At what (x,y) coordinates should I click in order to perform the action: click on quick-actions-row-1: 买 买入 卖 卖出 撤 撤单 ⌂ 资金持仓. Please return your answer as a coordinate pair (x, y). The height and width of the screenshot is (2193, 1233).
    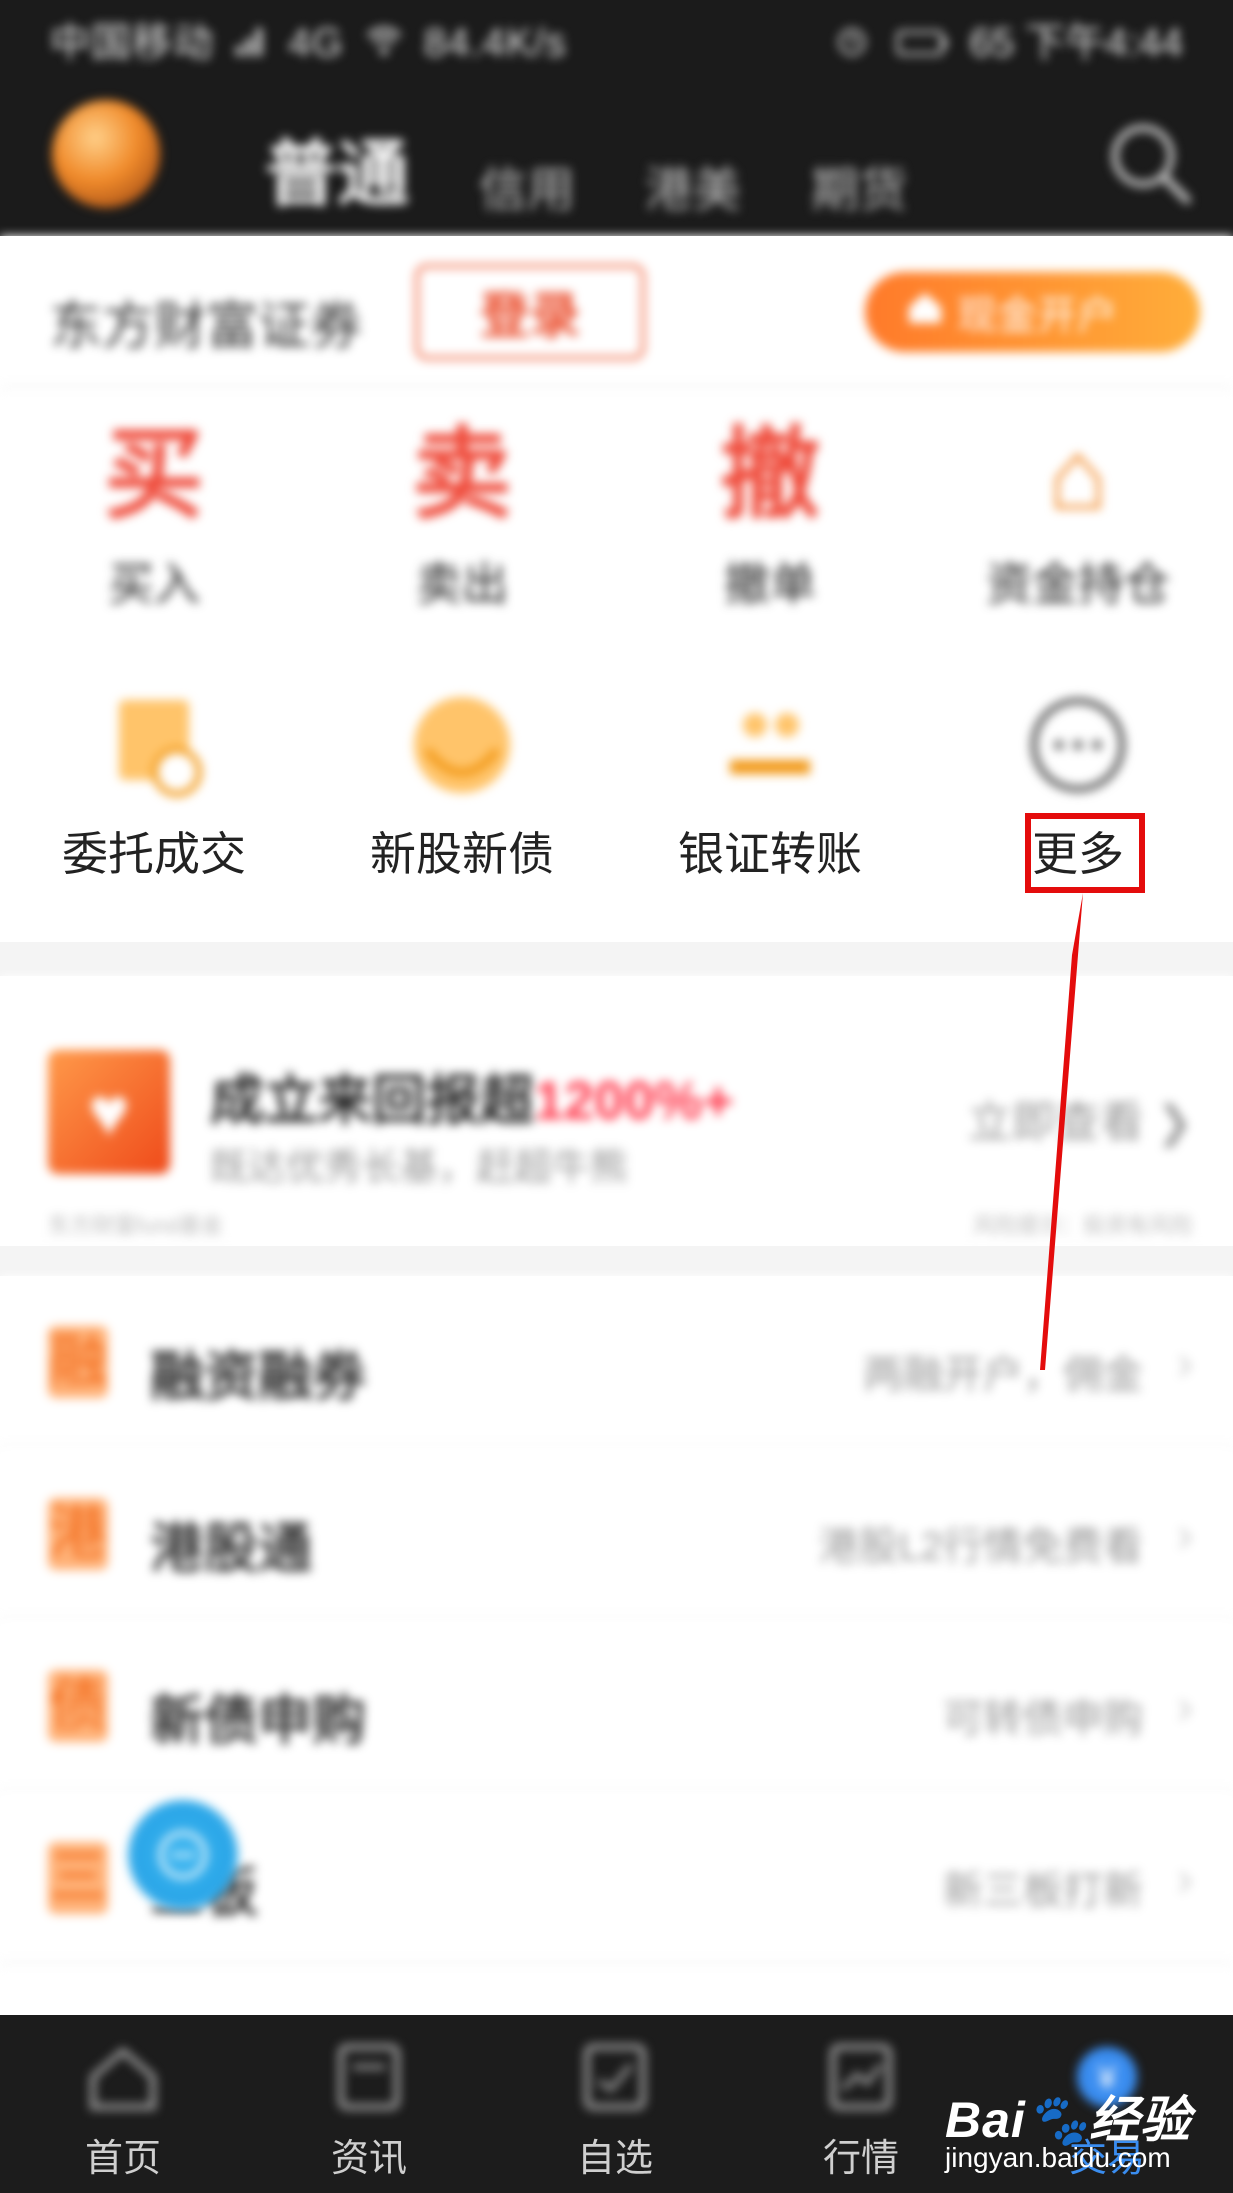
    Looking at the image, I should click on (616, 525).